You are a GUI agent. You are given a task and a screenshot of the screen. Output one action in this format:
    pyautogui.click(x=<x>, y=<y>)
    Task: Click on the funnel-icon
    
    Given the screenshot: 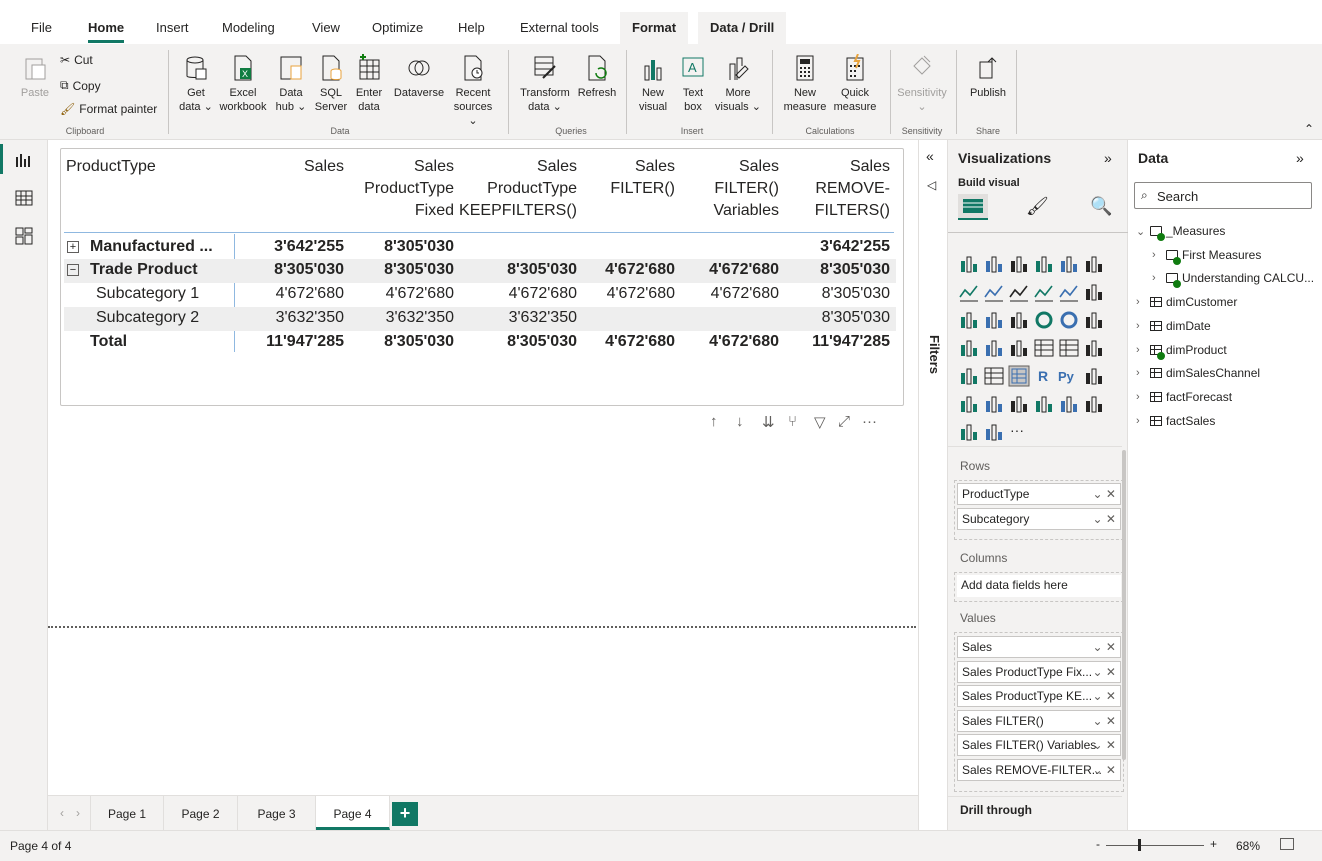 What is the action you would take?
    pyautogui.click(x=994, y=320)
    